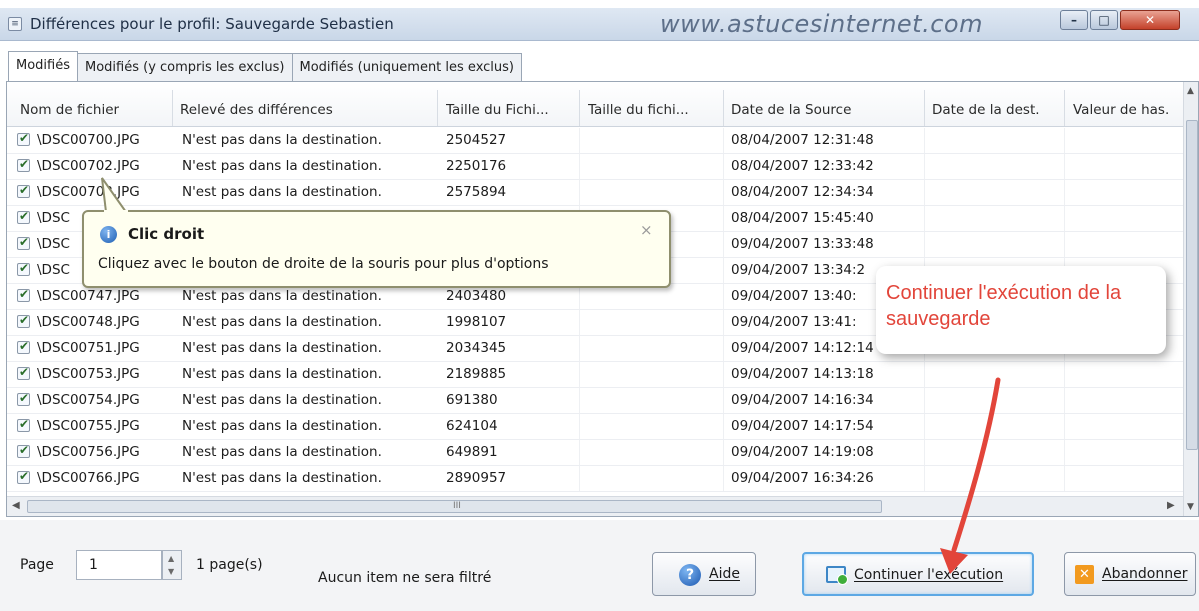  What do you see at coordinates (476, 166) in the screenshot?
I see `cell-size-source: 2250176` at bounding box center [476, 166].